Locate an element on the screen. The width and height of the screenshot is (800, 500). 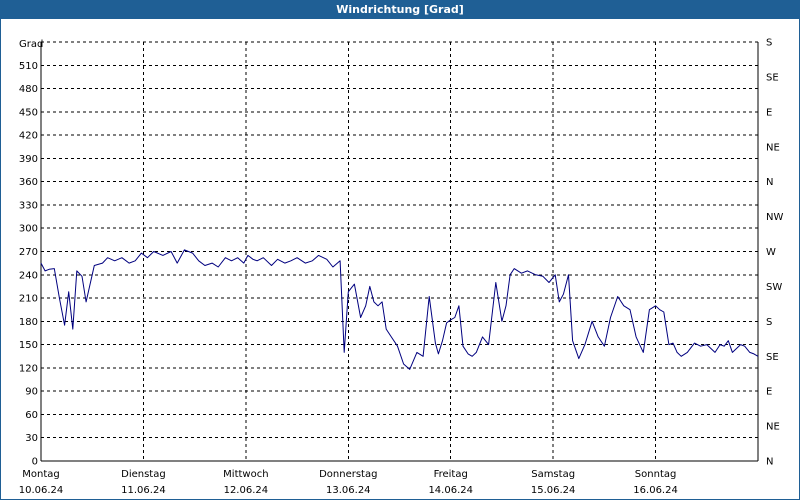
x-tick-date-label: 13.06.24 is located at coordinates (348, 490).